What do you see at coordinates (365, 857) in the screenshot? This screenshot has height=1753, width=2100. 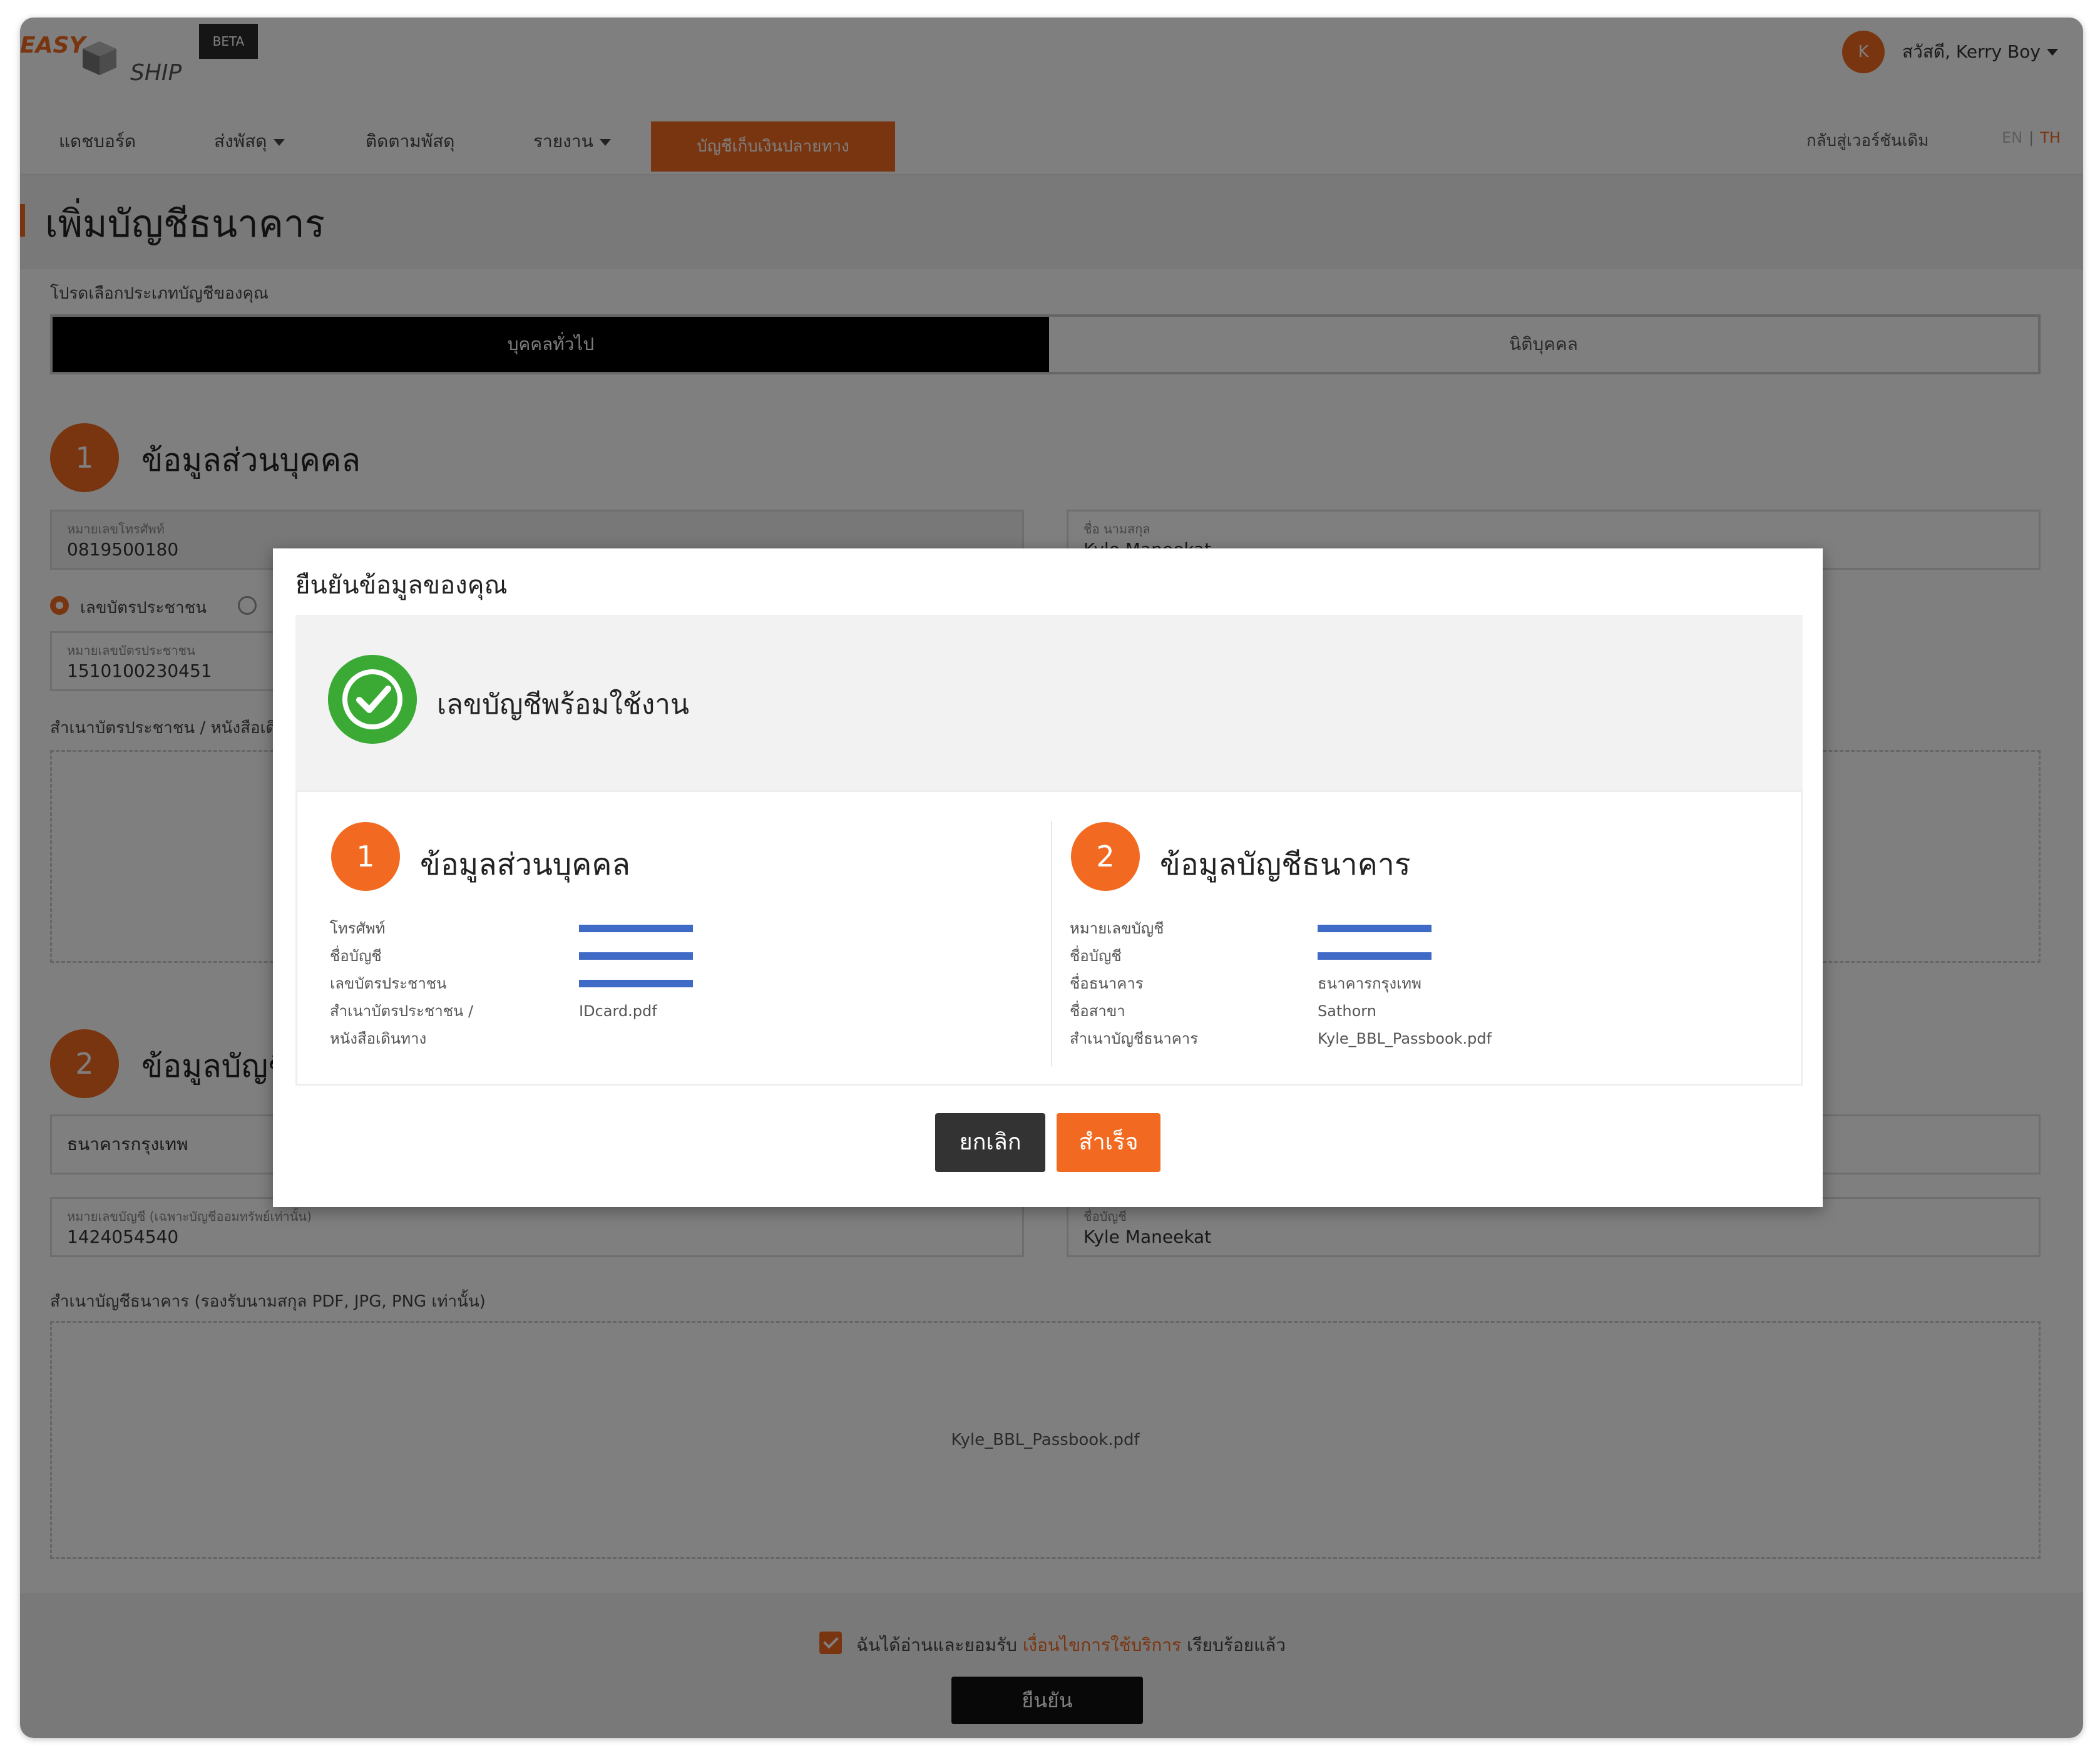 I see `modal-step-1-badge: 1` at bounding box center [365, 857].